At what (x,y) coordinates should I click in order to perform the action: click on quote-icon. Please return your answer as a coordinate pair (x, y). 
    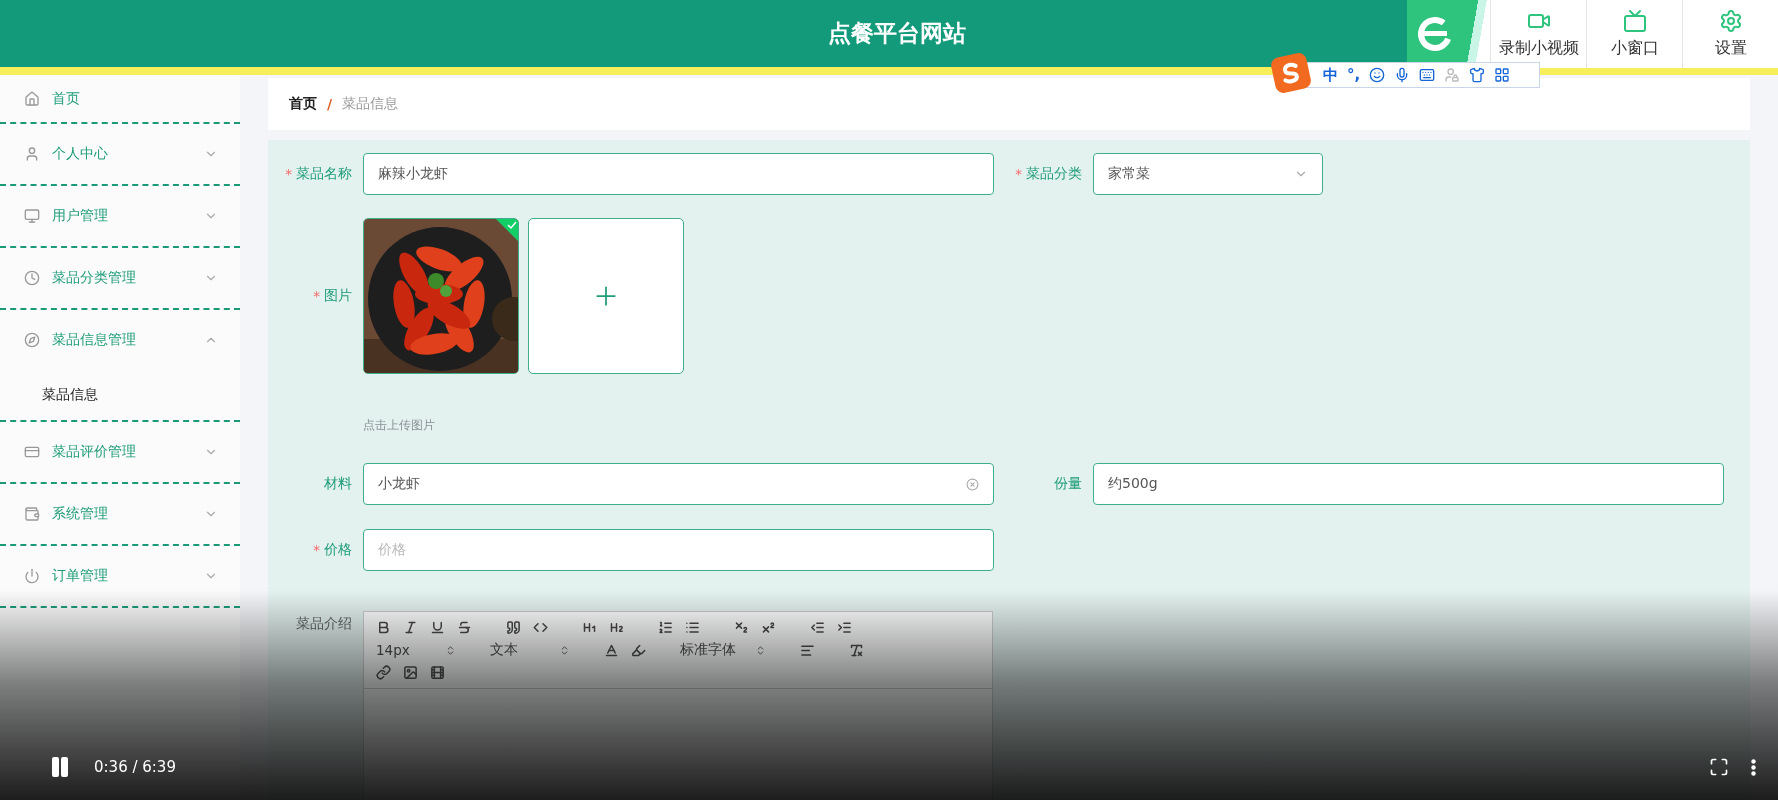
    Looking at the image, I should click on (513, 627).